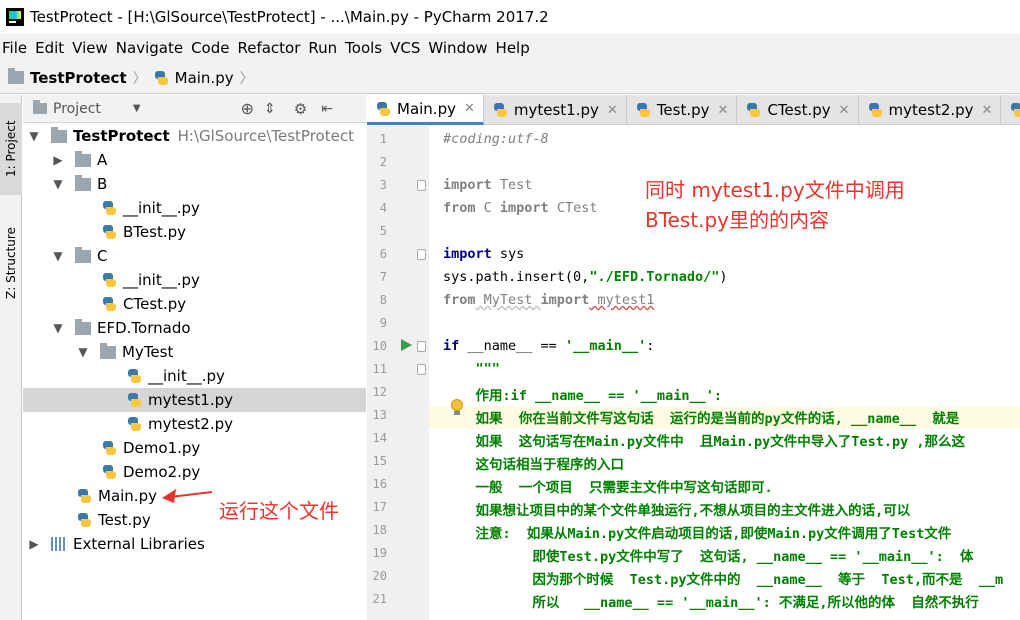  I want to click on tree-item-testprotect: ▼ TestProtect H:\GlSource\TestProtect, so click(194, 136).